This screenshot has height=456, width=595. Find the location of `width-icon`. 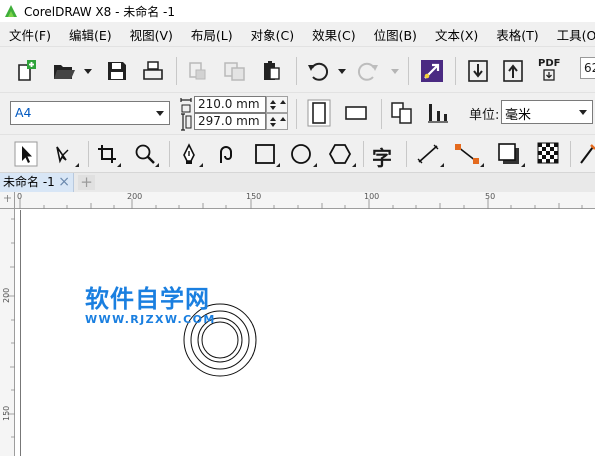

width-icon is located at coordinates (186, 105).